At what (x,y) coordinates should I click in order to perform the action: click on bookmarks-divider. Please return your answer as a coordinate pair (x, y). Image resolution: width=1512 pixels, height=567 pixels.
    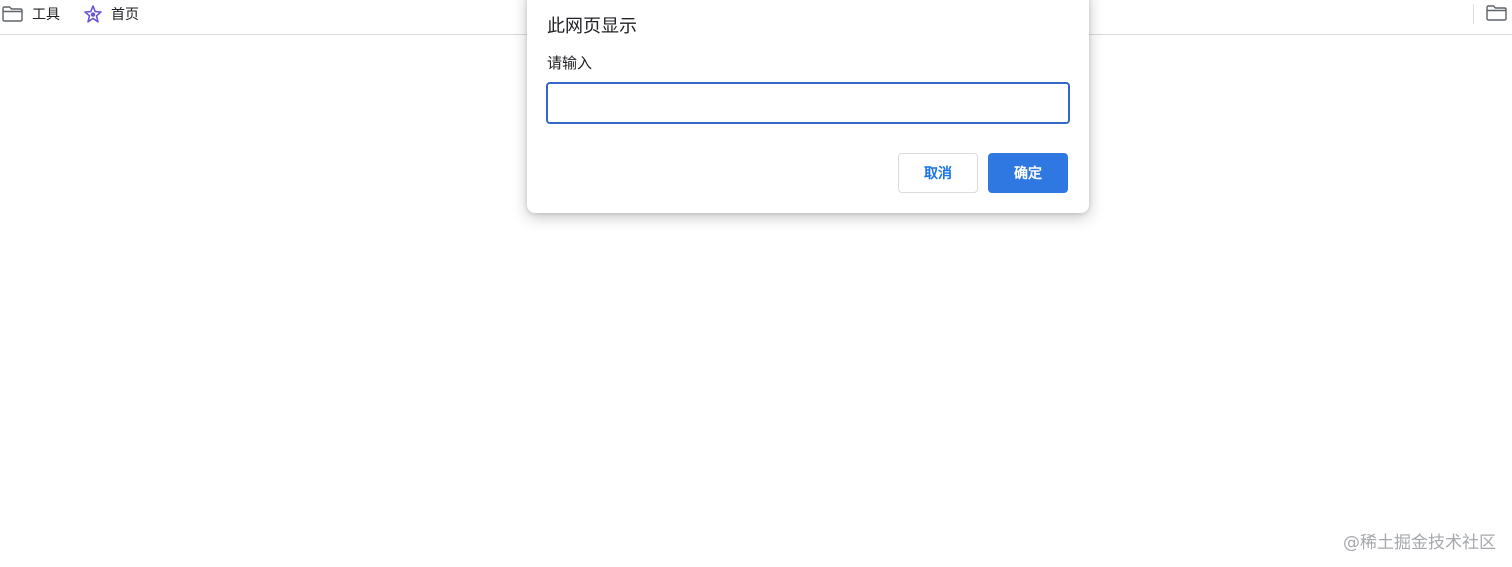
    Looking at the image, I should click on (1473, 14).